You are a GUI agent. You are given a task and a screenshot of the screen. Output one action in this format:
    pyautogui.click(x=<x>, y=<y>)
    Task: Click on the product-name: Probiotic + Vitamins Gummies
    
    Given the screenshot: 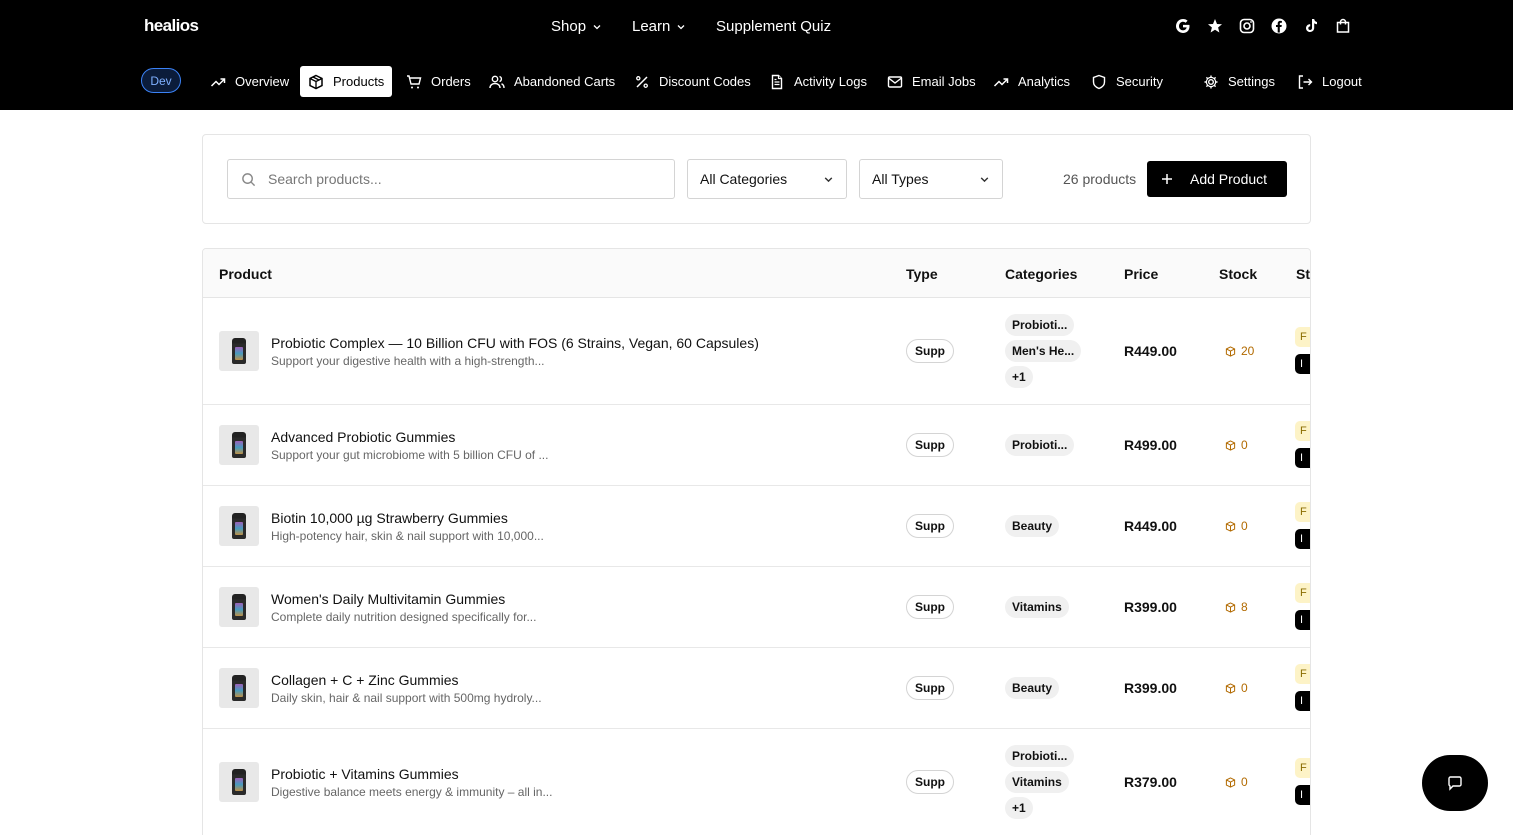 What is the action you would take?
    pyautogui.click(x=365, y=774)
    